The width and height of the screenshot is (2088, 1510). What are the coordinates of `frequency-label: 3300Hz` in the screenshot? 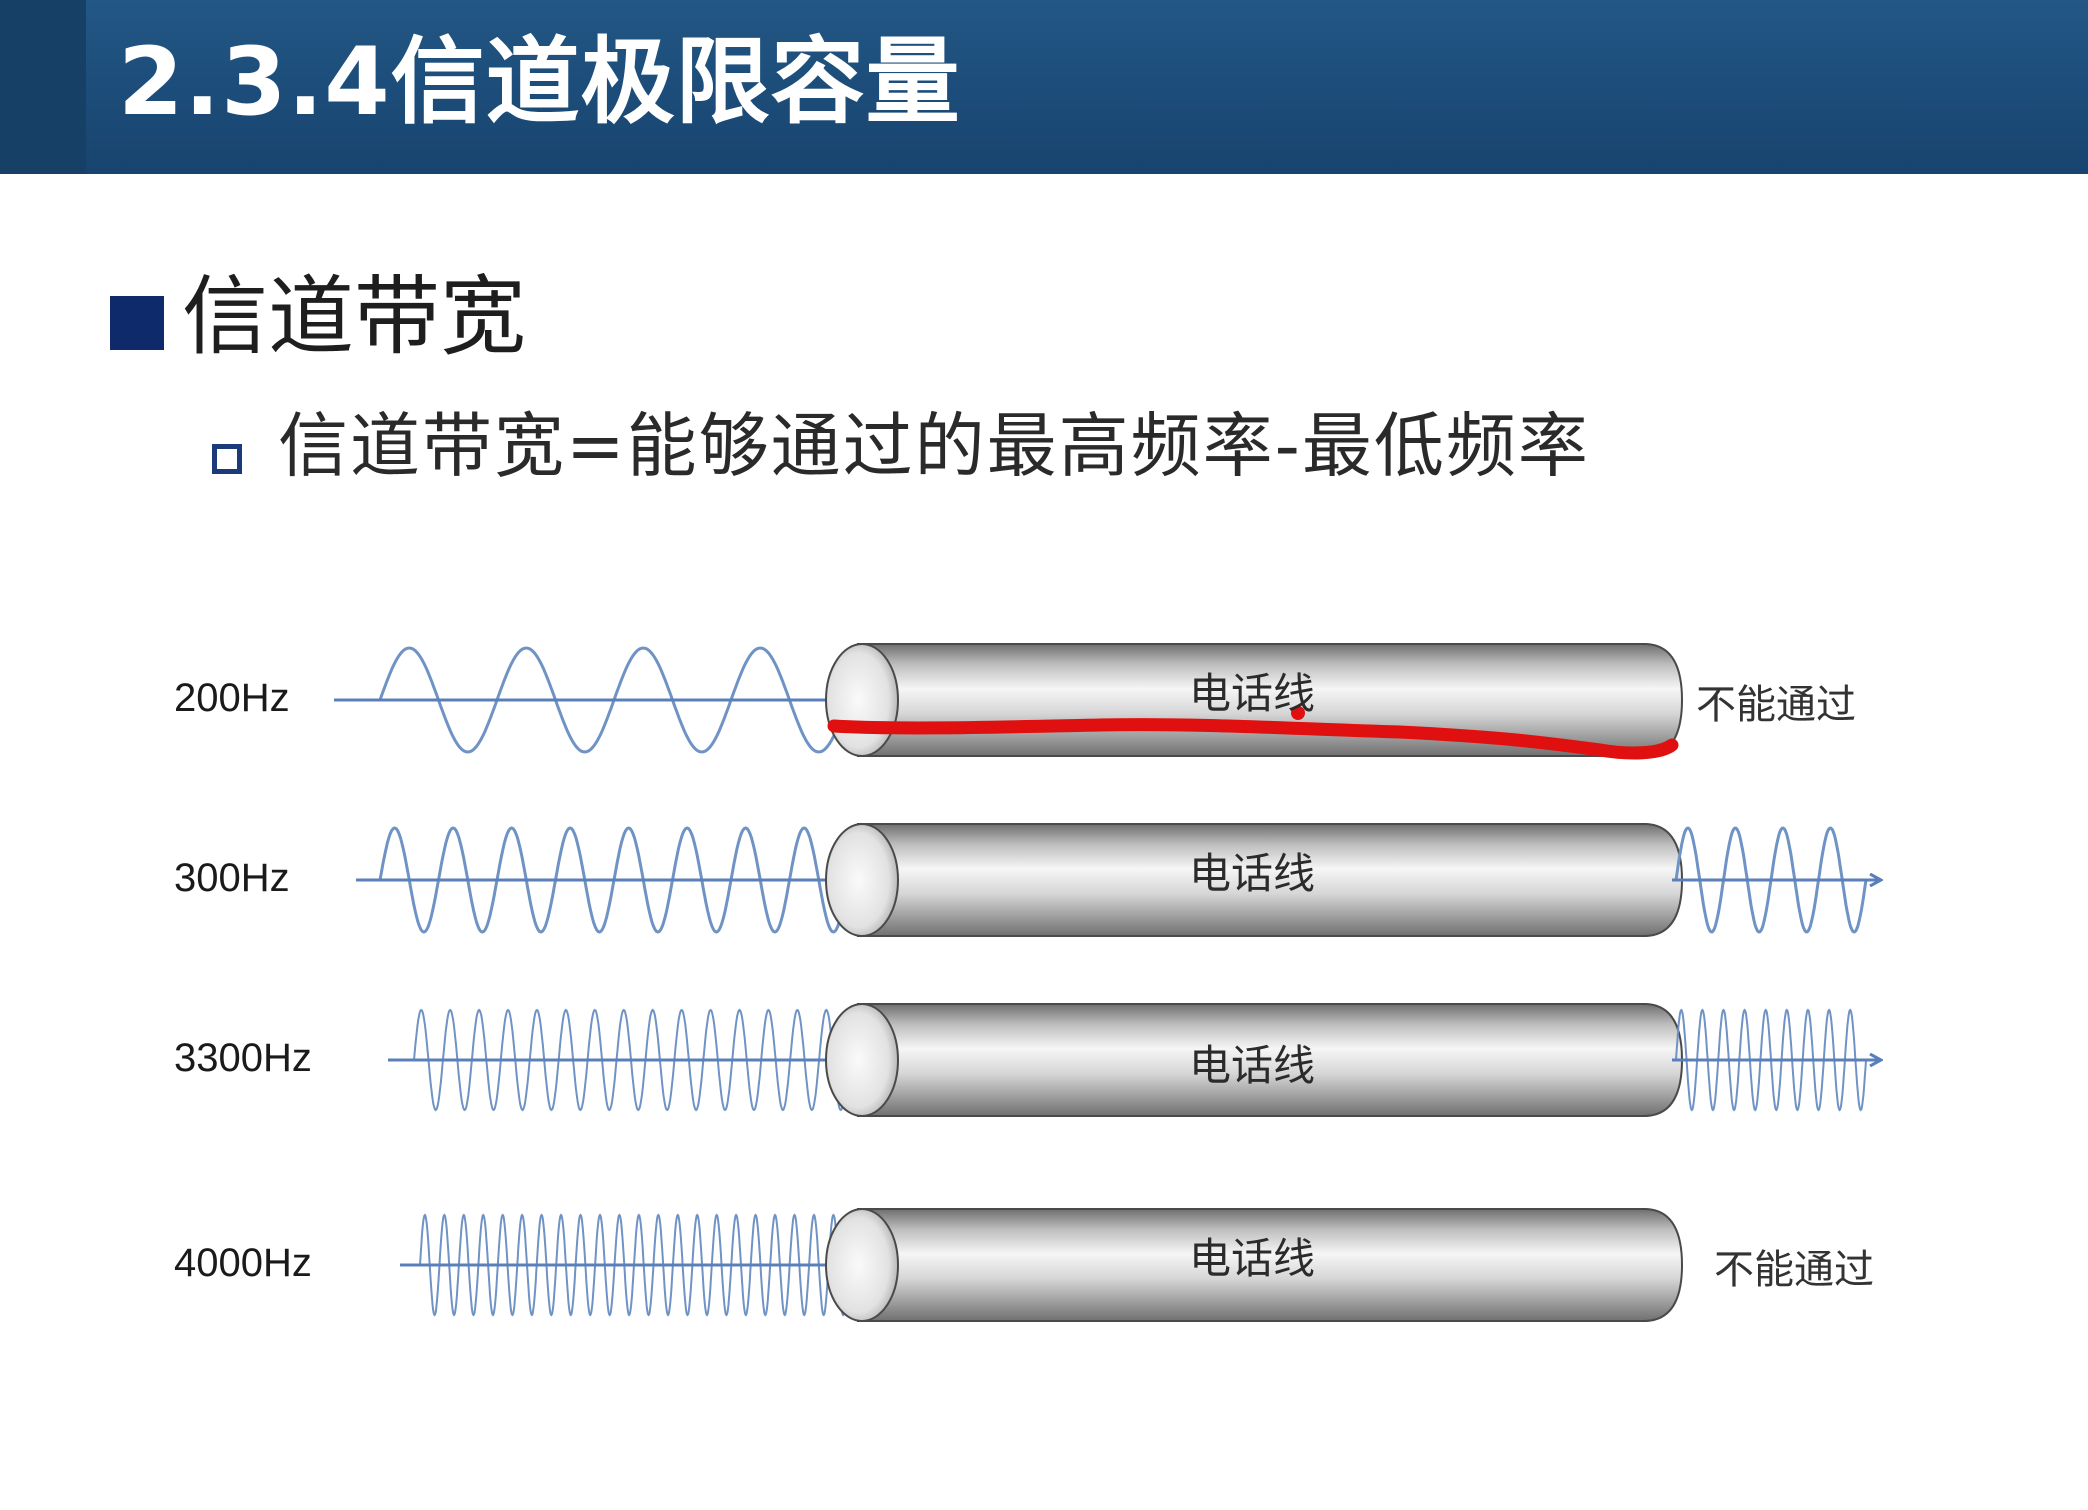 It's located at (243, 1058).